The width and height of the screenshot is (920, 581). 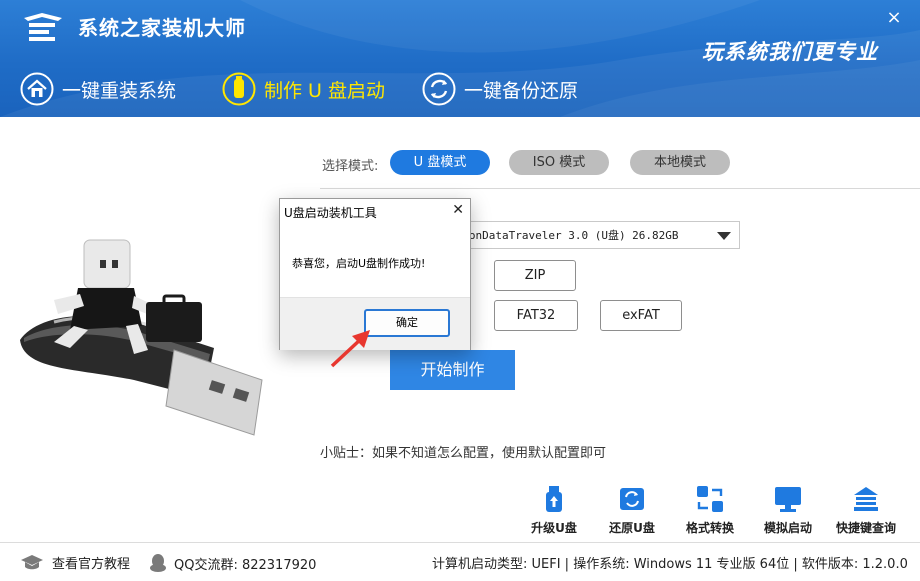 What do you see at coordinates (559, 162) in the screenshot?
I see `mode-iso-button: ISO 模式` at bounding box center [559, 162].